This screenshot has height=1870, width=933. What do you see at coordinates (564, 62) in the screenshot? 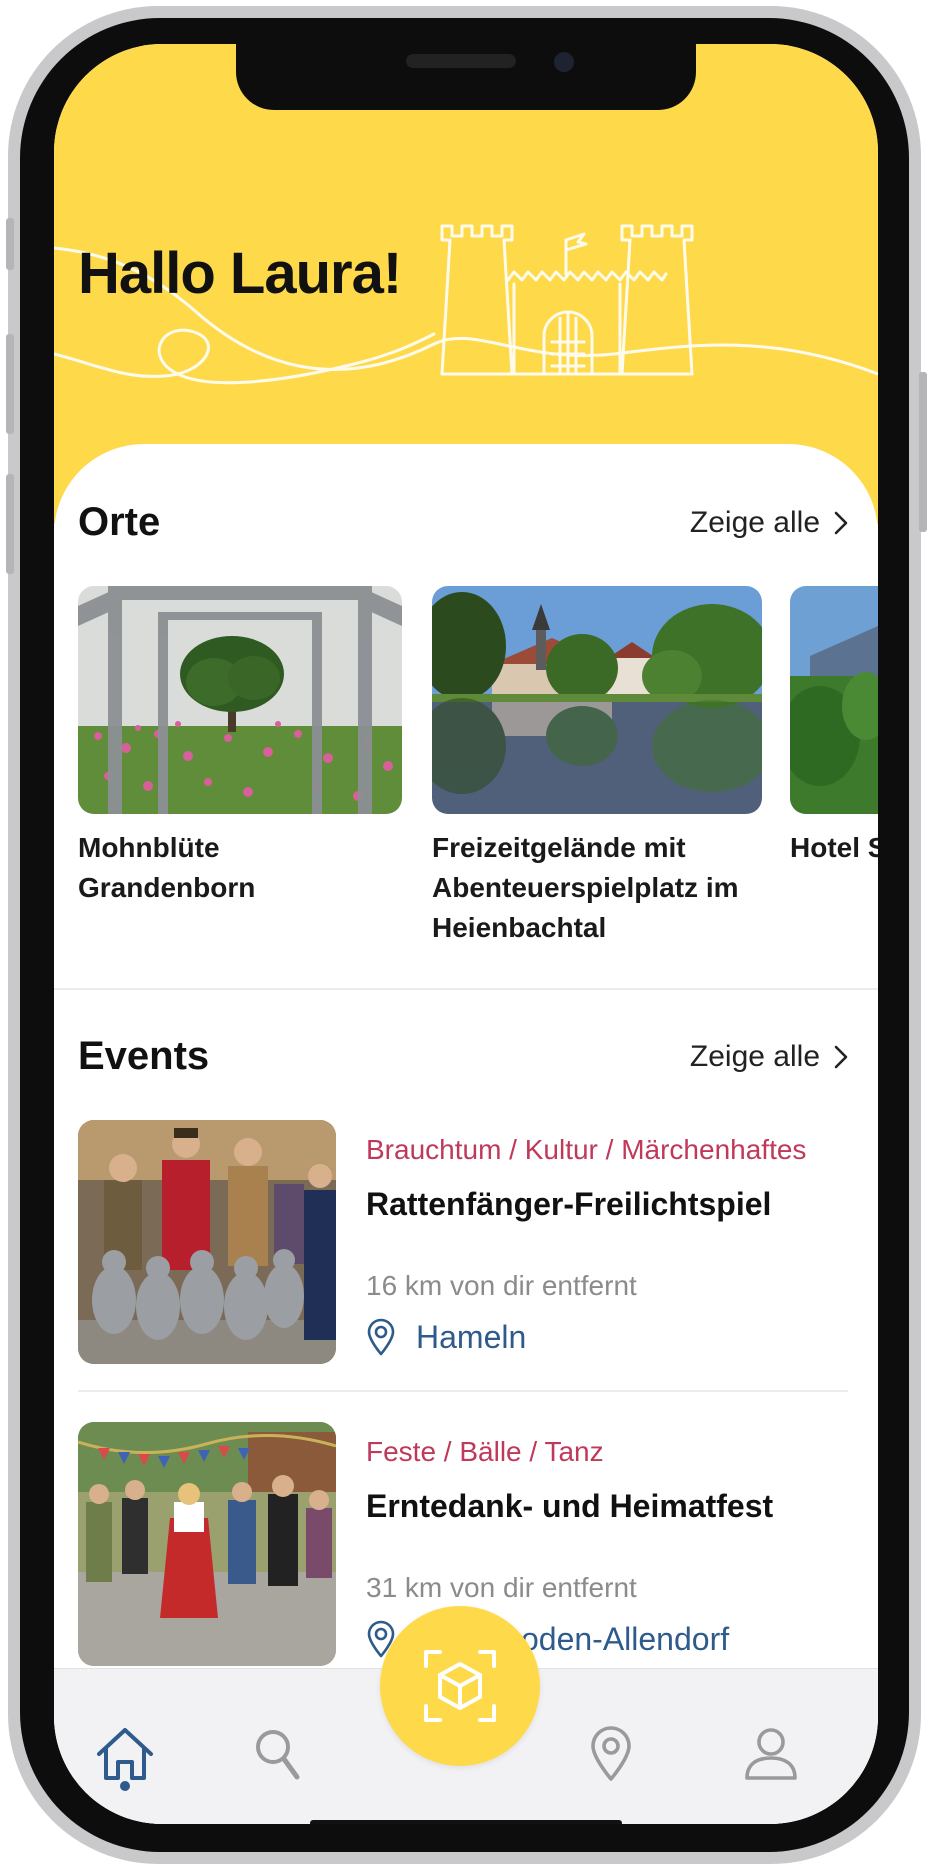
I see `front-camera` at bounding box center [564, 62].